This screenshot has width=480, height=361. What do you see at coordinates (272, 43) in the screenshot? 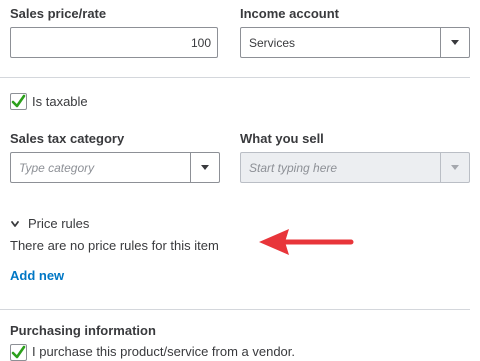
I see `income-account-value: Services` at bounding box center [272, 43].